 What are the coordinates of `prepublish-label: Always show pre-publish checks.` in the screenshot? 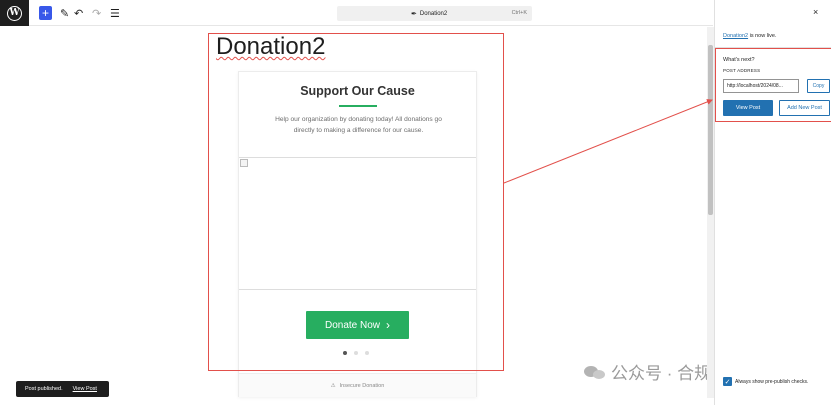 It's located at (772, 381).